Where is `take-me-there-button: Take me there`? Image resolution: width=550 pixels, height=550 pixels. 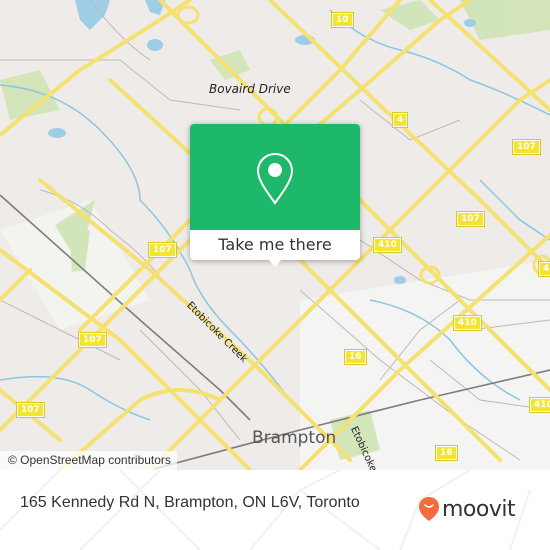 take-me-there-button: Take me there is located at coordinates (275, 245).